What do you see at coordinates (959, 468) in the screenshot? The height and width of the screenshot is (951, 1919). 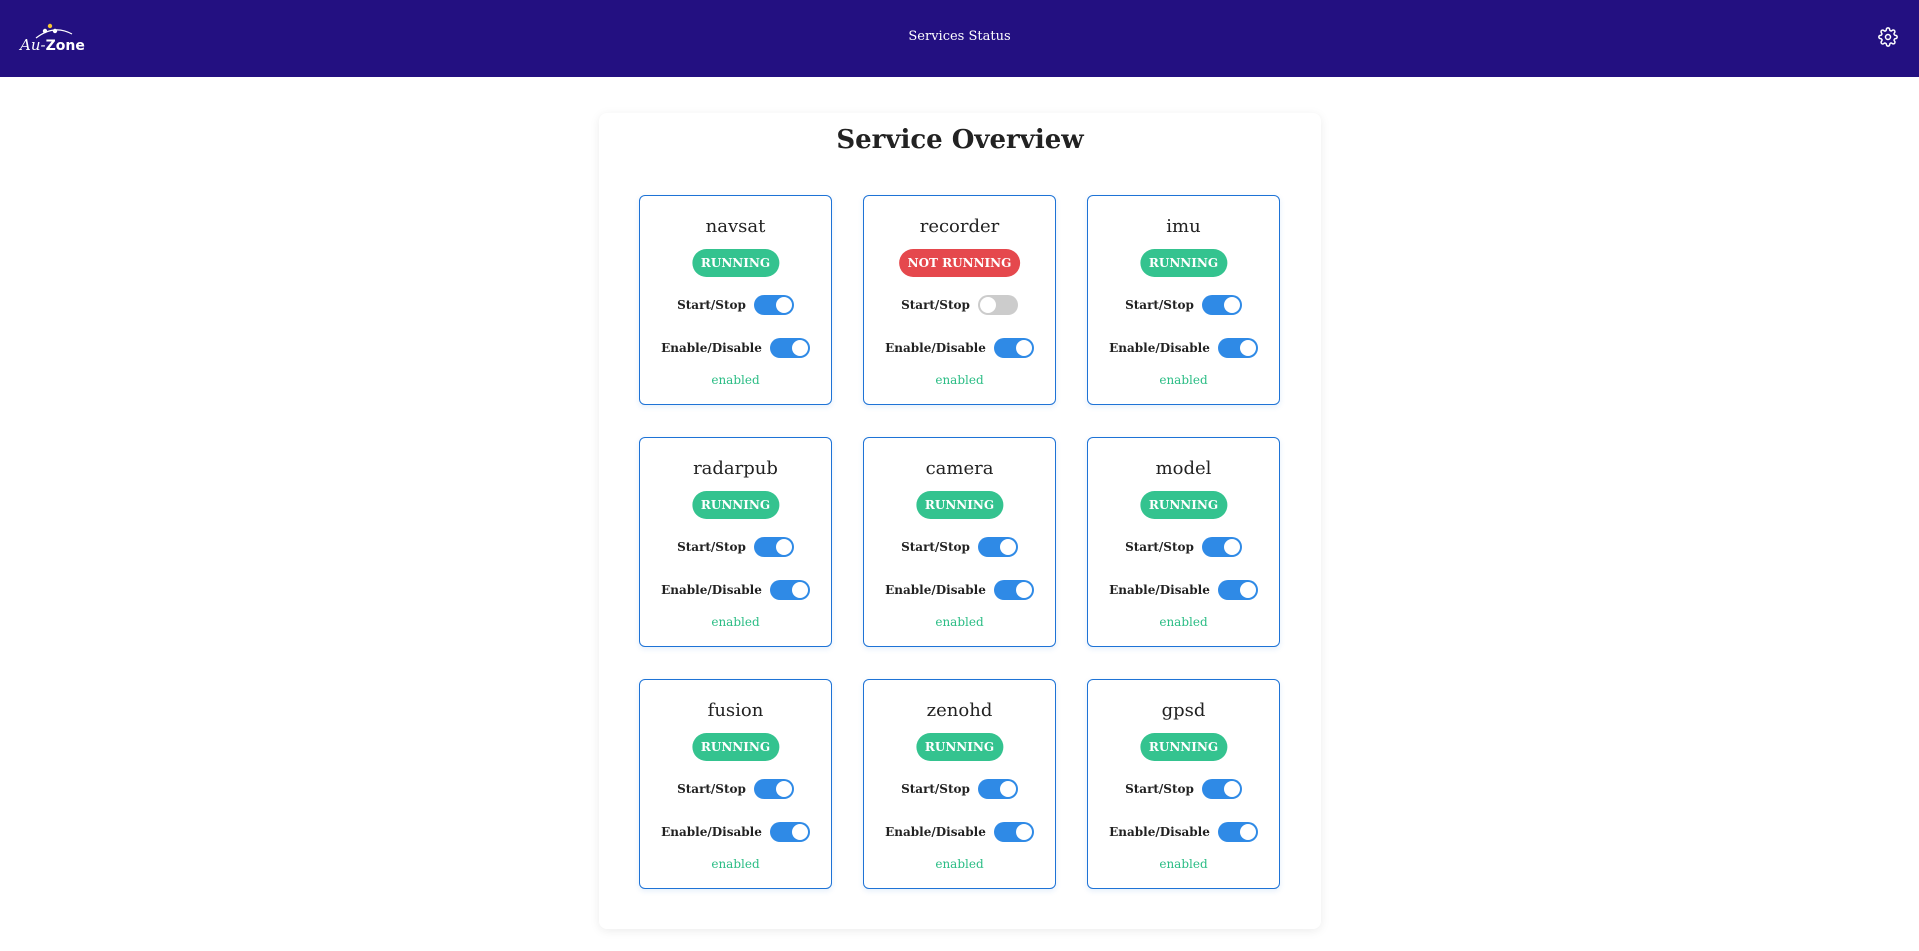 I see `service-name: camera` at bounding box center [959, 468].